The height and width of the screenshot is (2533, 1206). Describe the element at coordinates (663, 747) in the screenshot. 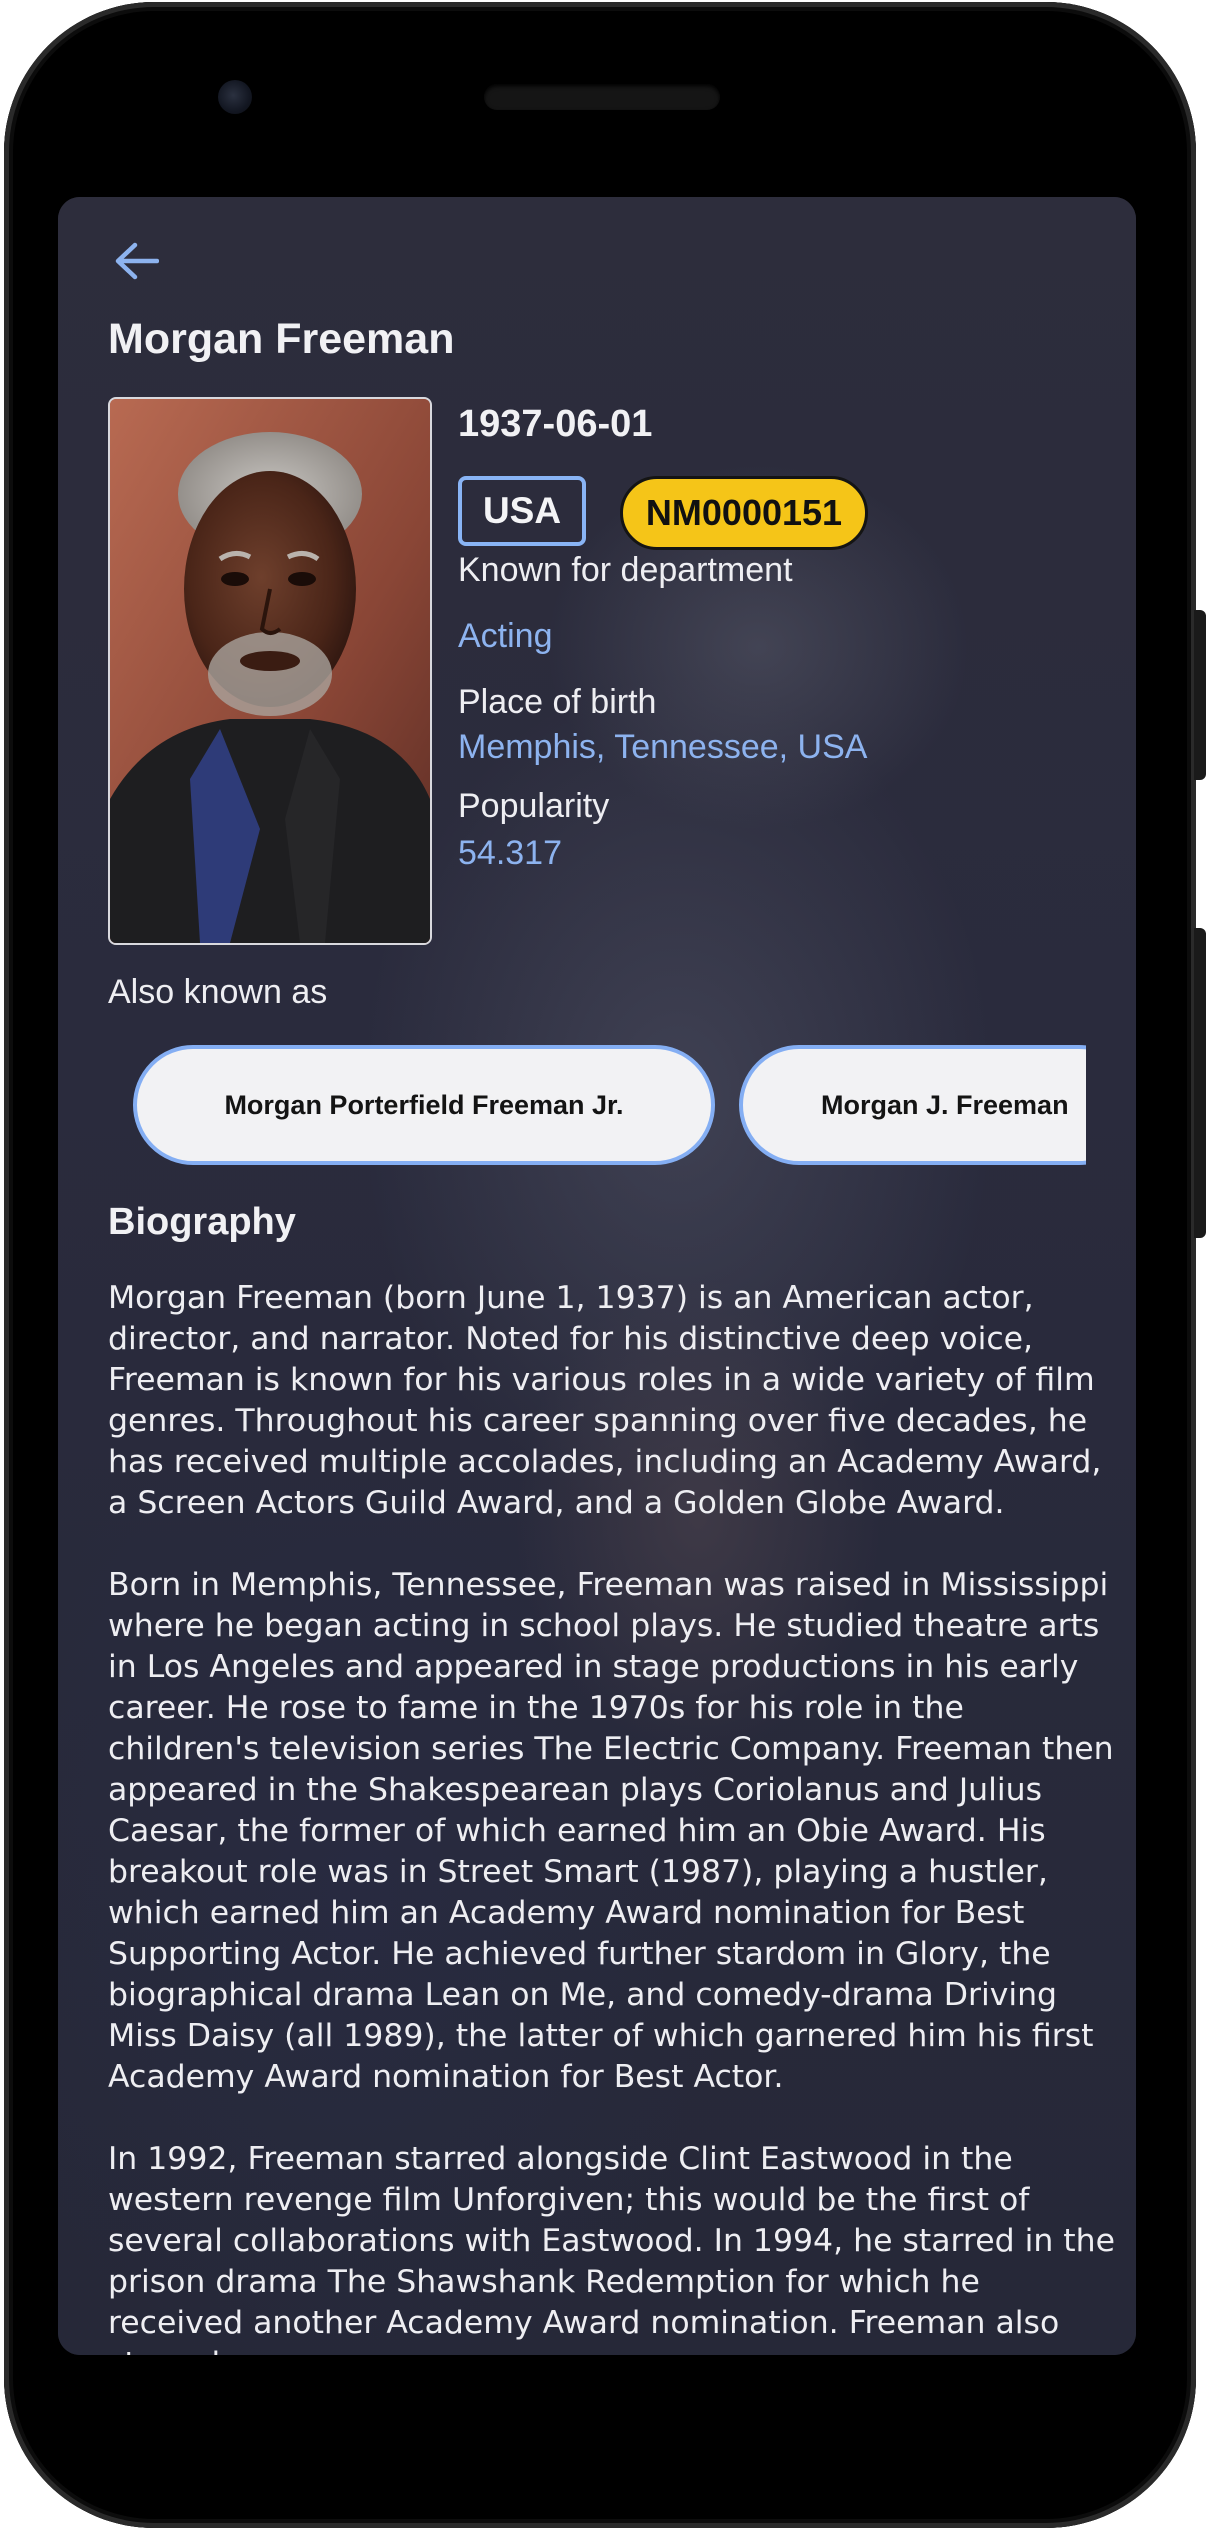

I see `birthplace-value: Memphis, Tennessee, USA` at that location.